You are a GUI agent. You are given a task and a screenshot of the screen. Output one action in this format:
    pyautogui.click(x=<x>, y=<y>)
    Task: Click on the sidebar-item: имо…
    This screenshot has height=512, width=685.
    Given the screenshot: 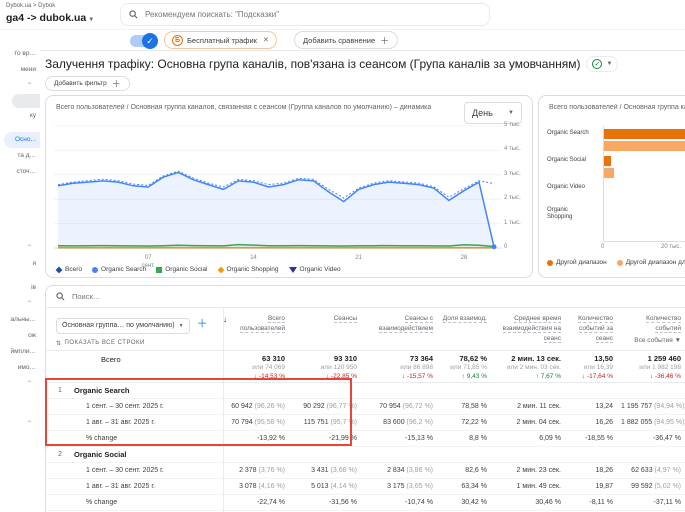 What is the action you would take?
    pyautogui.click(x=20, y=368)
    